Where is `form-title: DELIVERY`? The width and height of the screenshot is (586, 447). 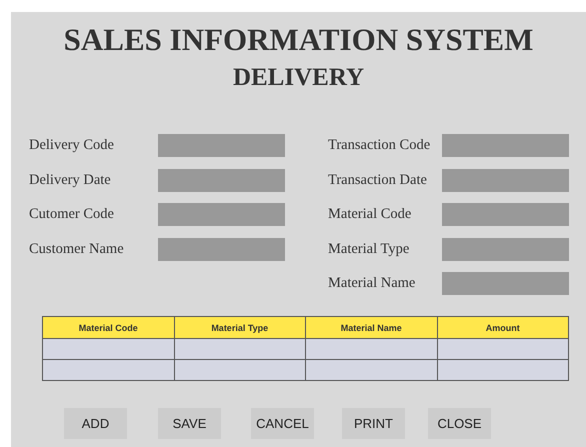
form-title: DELIVERY is located at coordinates (298, 78).